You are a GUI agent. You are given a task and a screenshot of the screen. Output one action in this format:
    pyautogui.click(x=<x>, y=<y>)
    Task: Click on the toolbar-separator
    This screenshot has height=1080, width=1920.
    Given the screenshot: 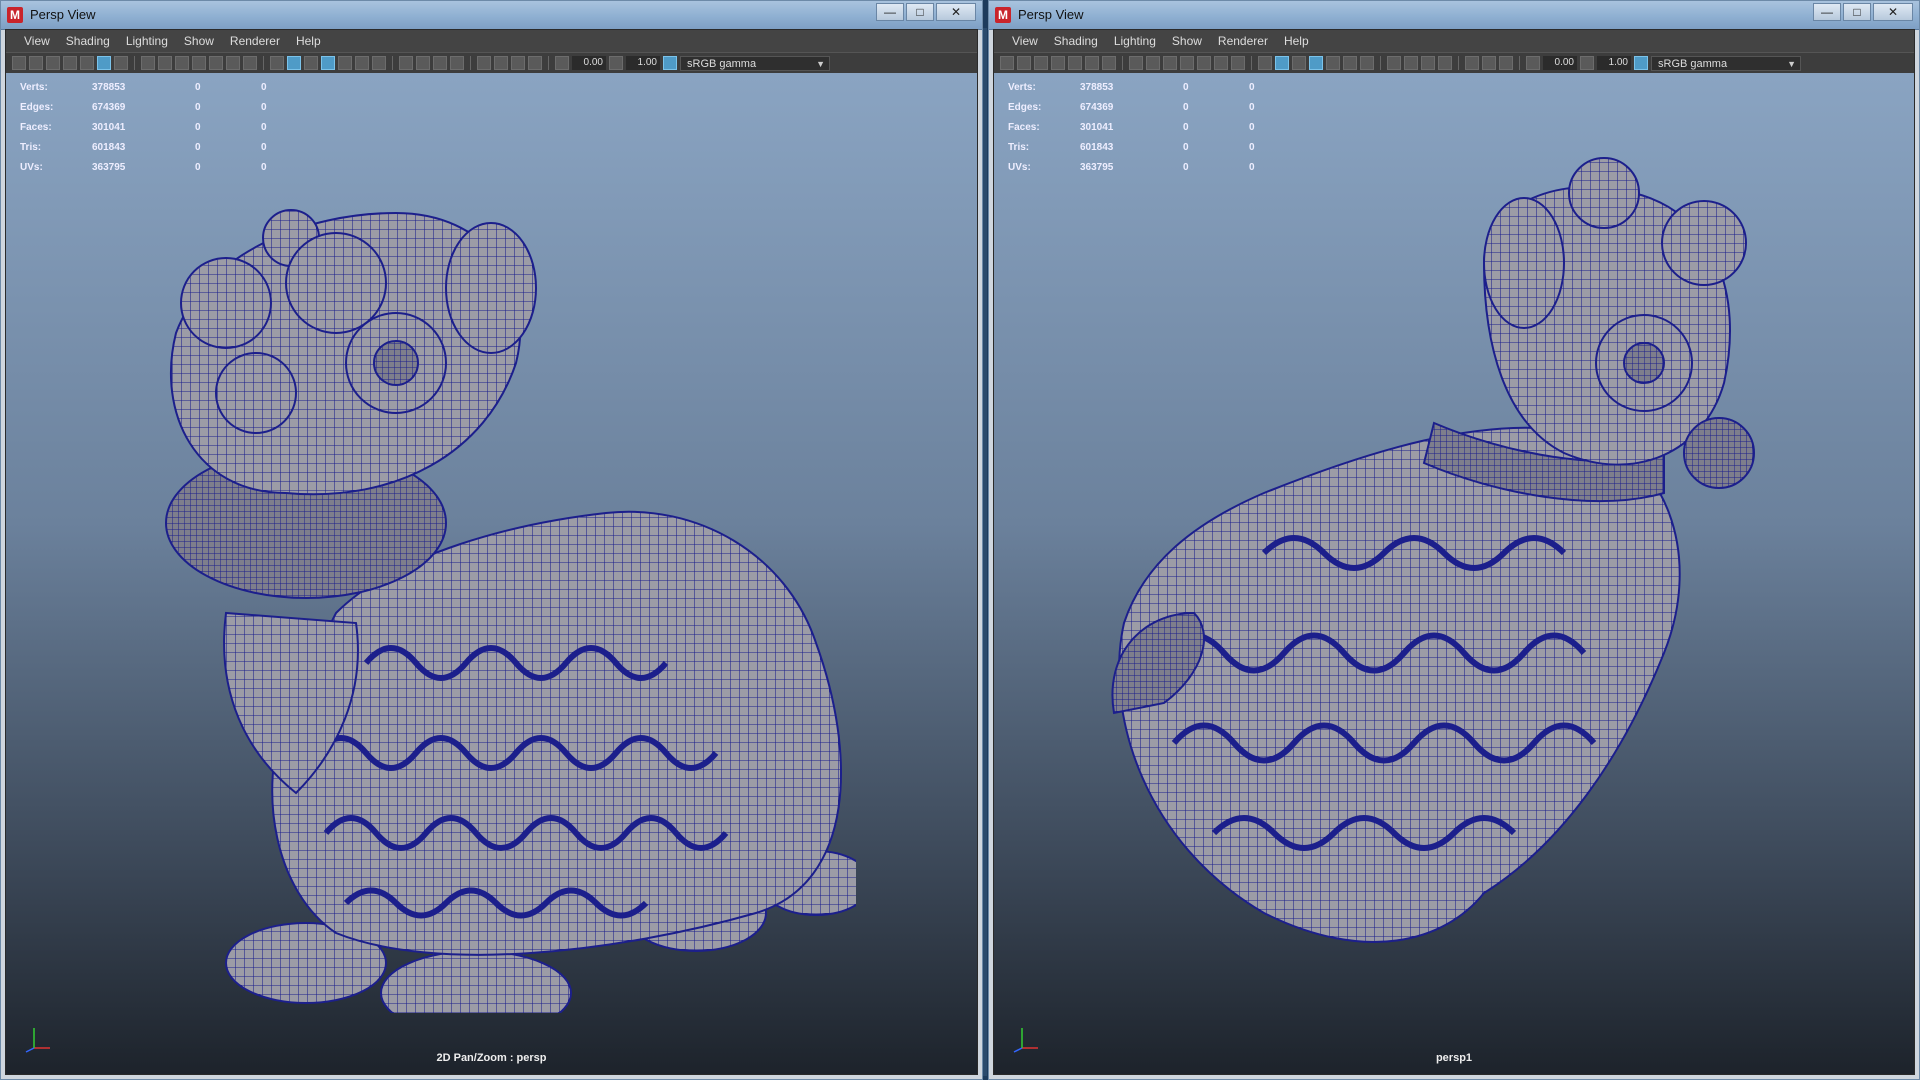 What is the action you would take?
    pyautogui.click(x=548, y=63)
    